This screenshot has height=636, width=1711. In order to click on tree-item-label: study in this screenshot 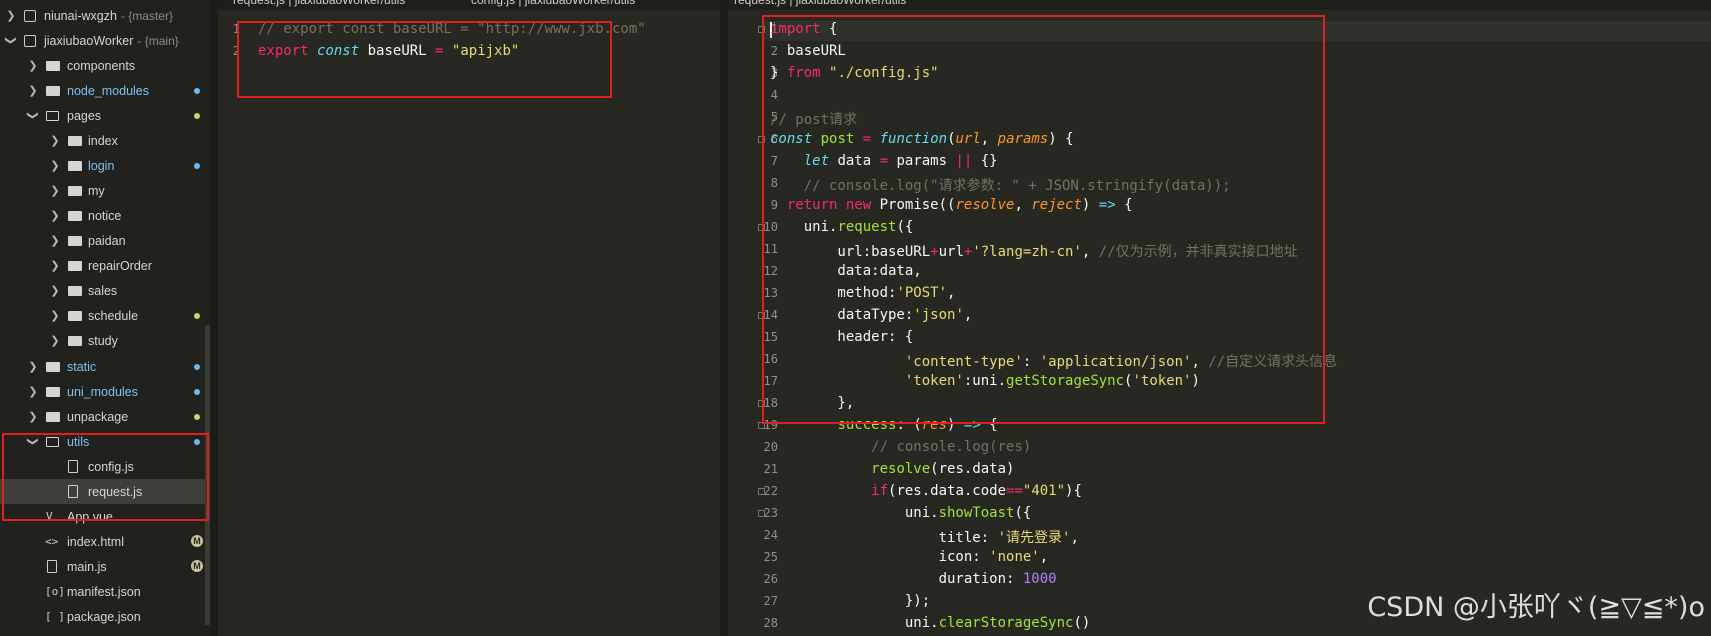, I will do `click(103, 340)`.